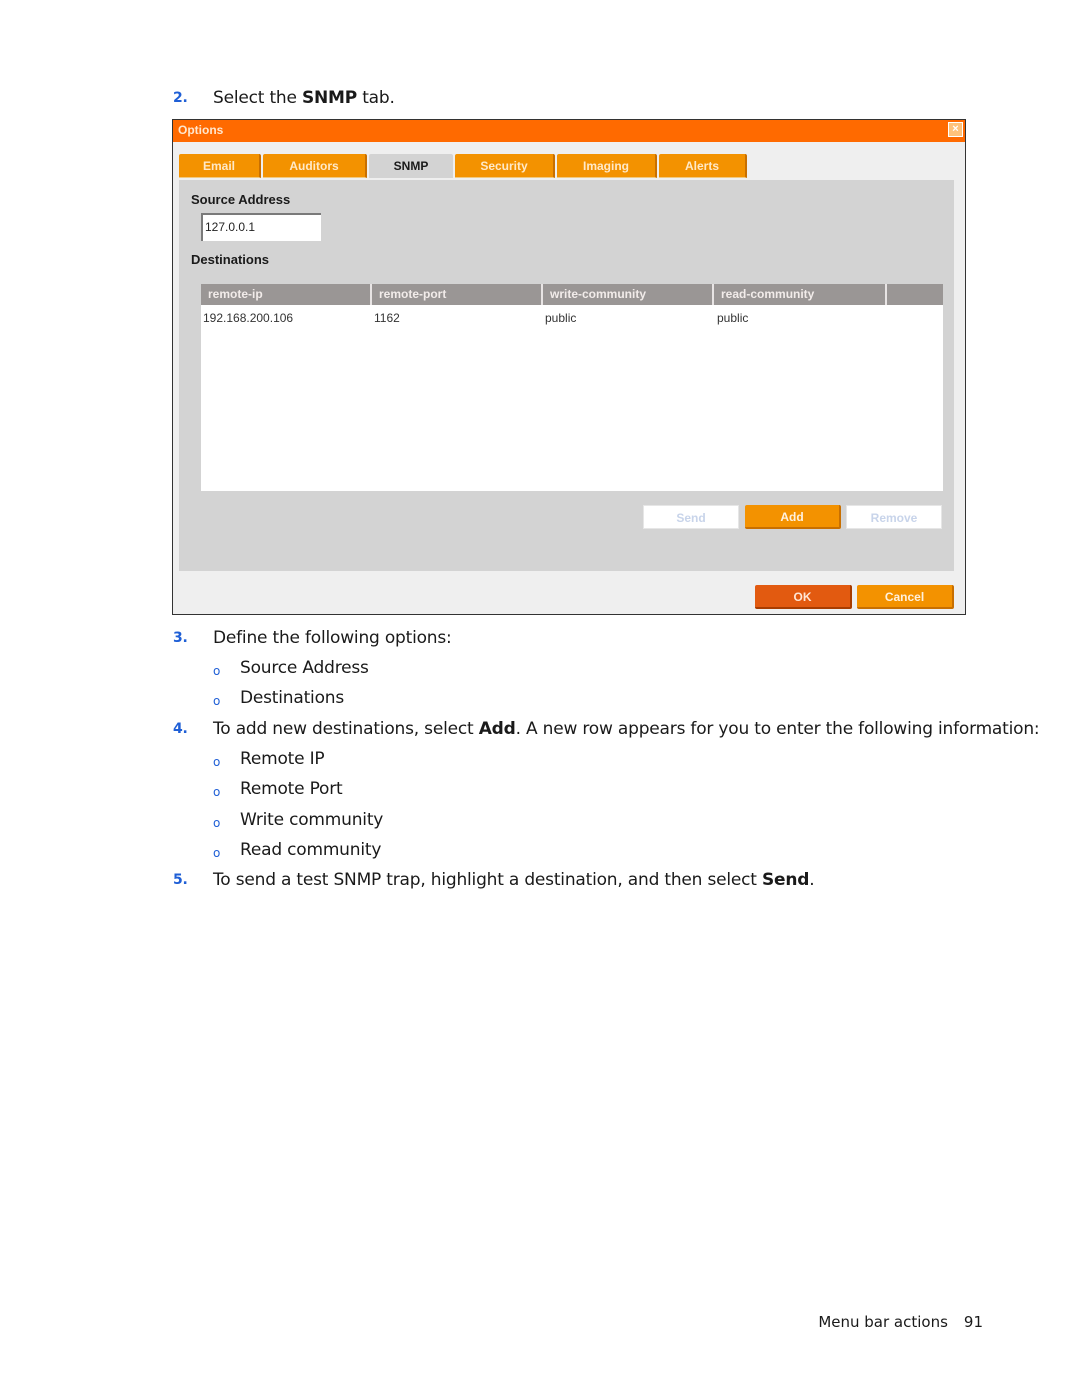 The width and height of the screenshot is (1080, 1397). What do you see at coordinates (315, 166) in the screenshot?
I see `tab-auditors: Auditors` at bounding box center [315, 166].